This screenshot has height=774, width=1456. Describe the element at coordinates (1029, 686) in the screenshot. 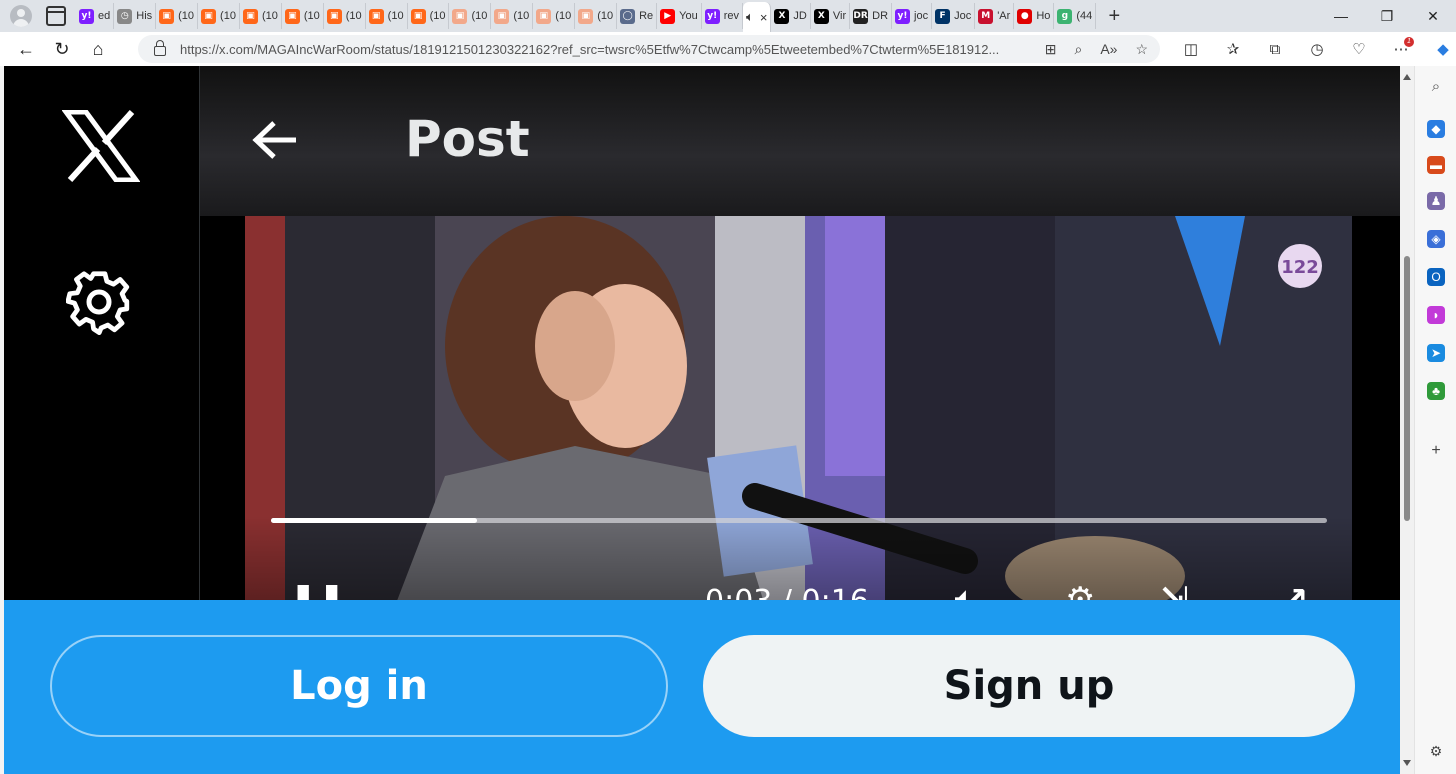

I see `signup-button: Sign up` at that location.